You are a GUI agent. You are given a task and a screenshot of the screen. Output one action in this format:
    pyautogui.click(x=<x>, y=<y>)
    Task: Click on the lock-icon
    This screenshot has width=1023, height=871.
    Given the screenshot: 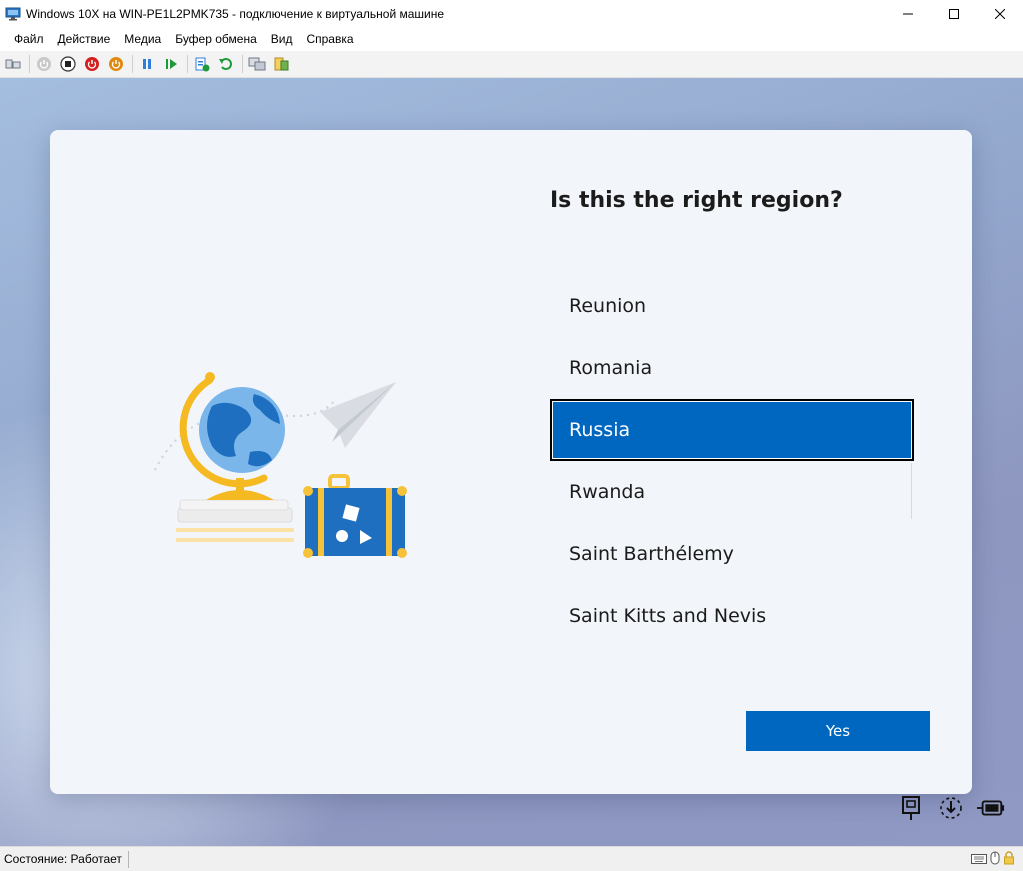 What is the action you would take?
    pyautogui.click(x=1009, y=860)
    